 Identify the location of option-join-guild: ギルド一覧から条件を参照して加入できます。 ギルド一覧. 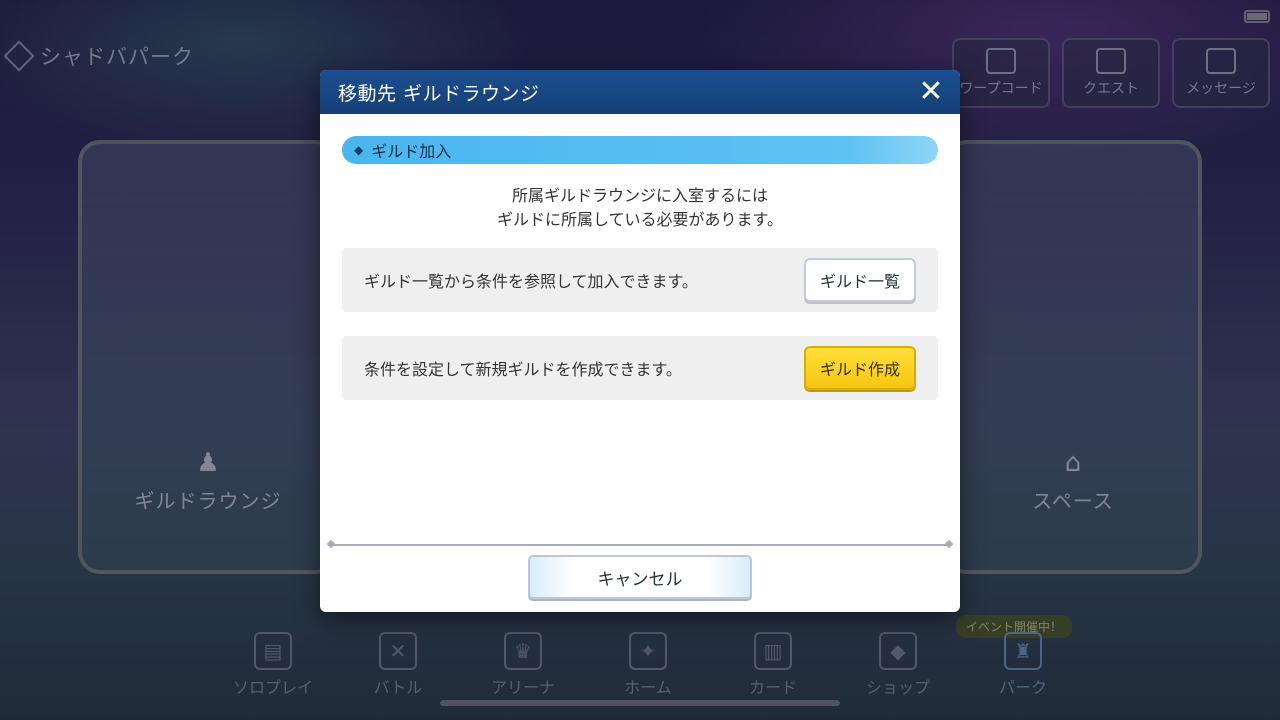
(640, 280).